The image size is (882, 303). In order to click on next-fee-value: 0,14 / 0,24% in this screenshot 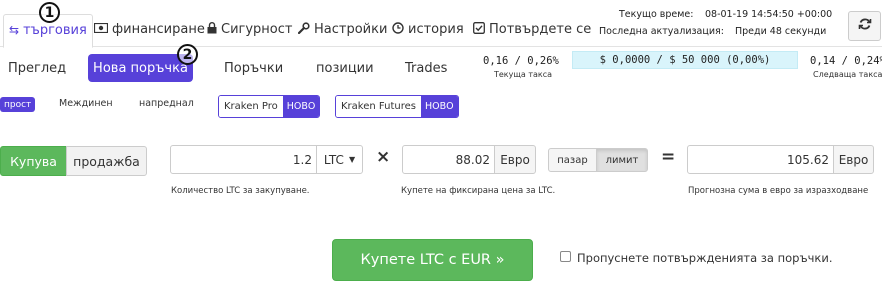, I will do `click(846, 61)`.